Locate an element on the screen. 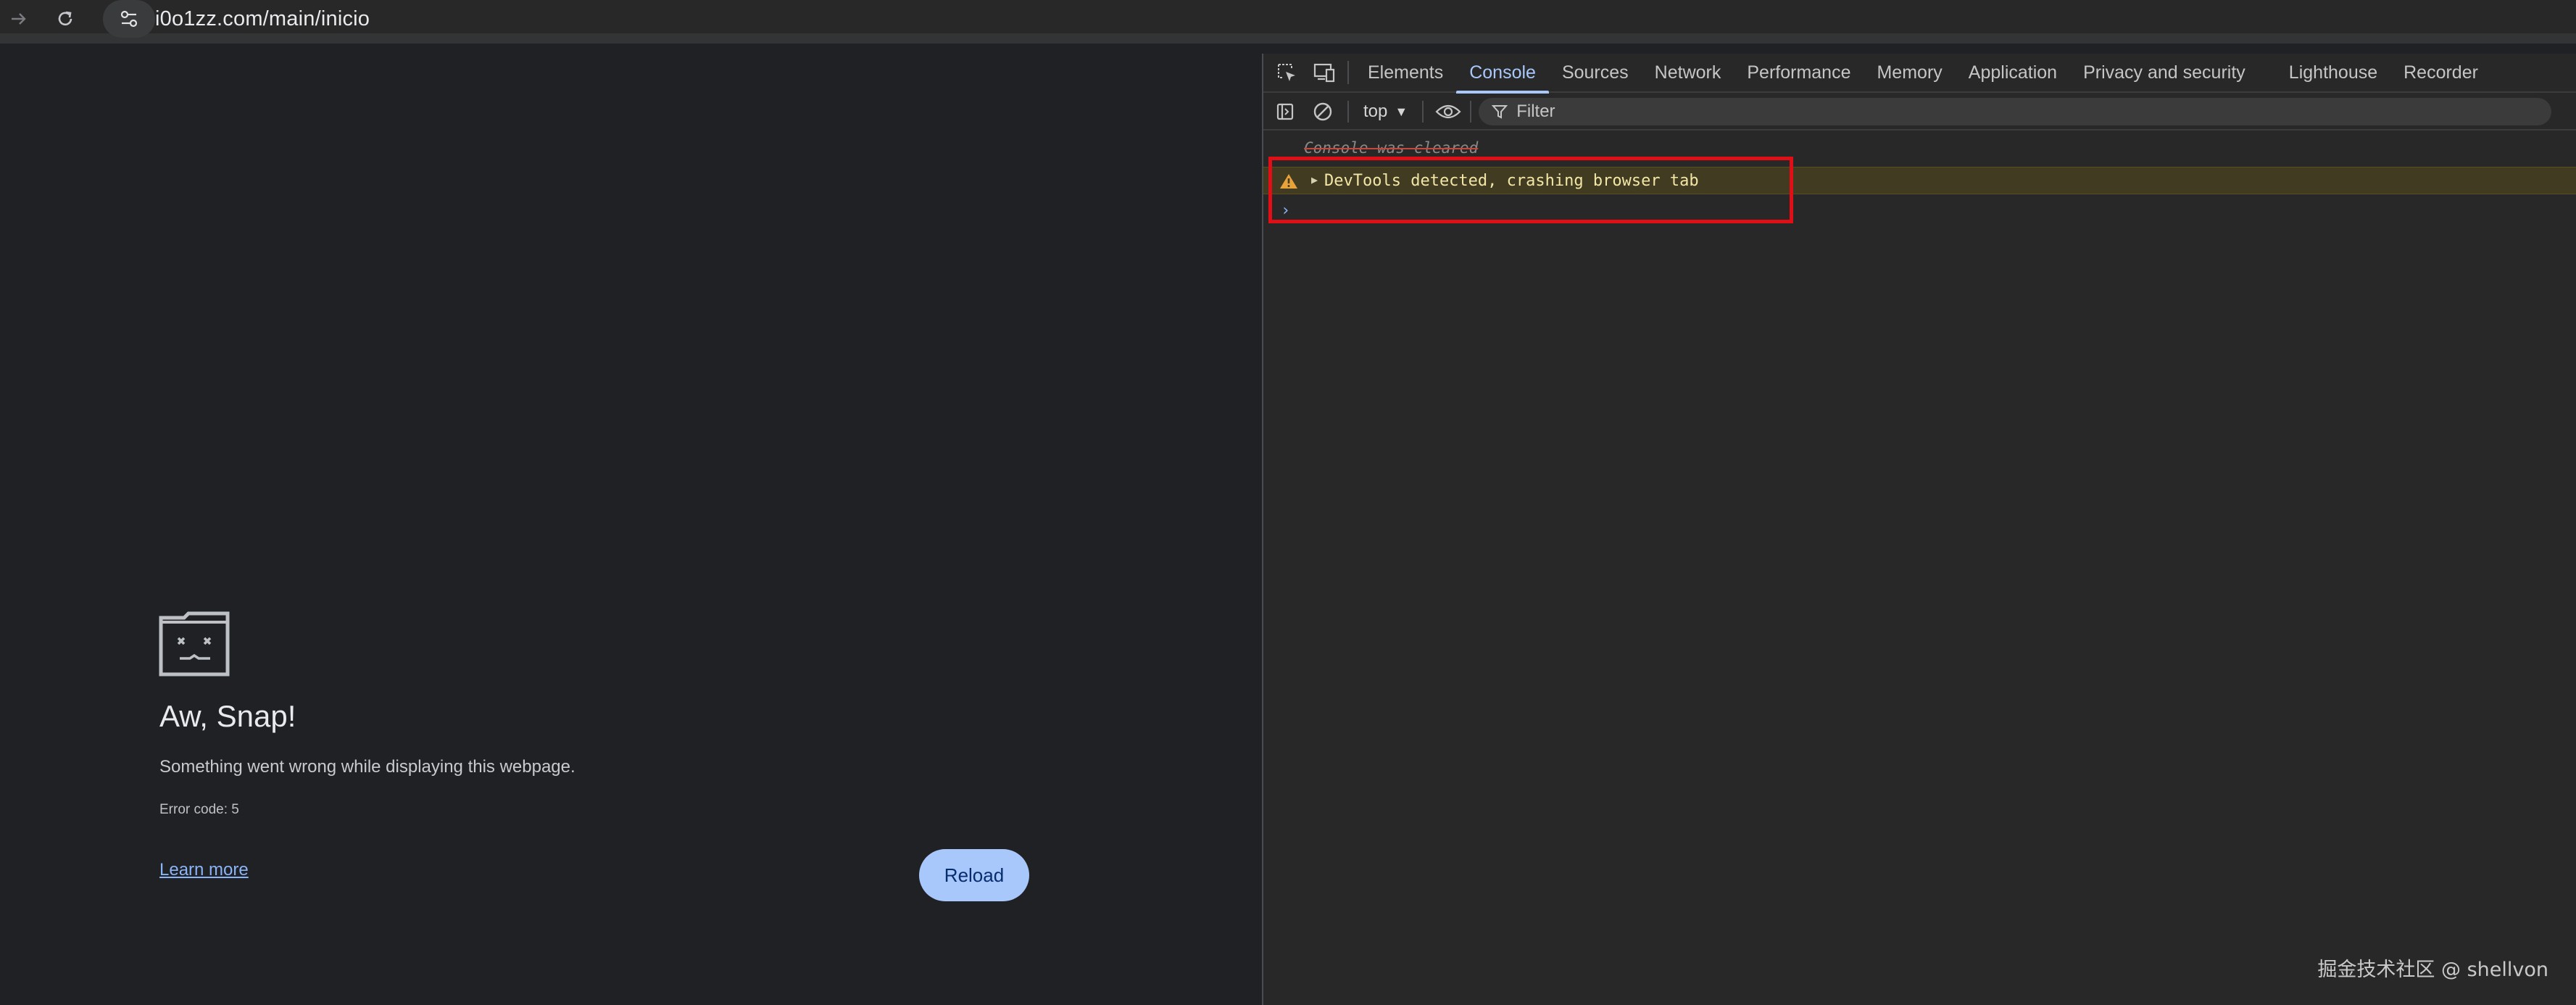 This screenshot has width=2576, height=1005. eye-icon is located at coordinates (1448, 112).